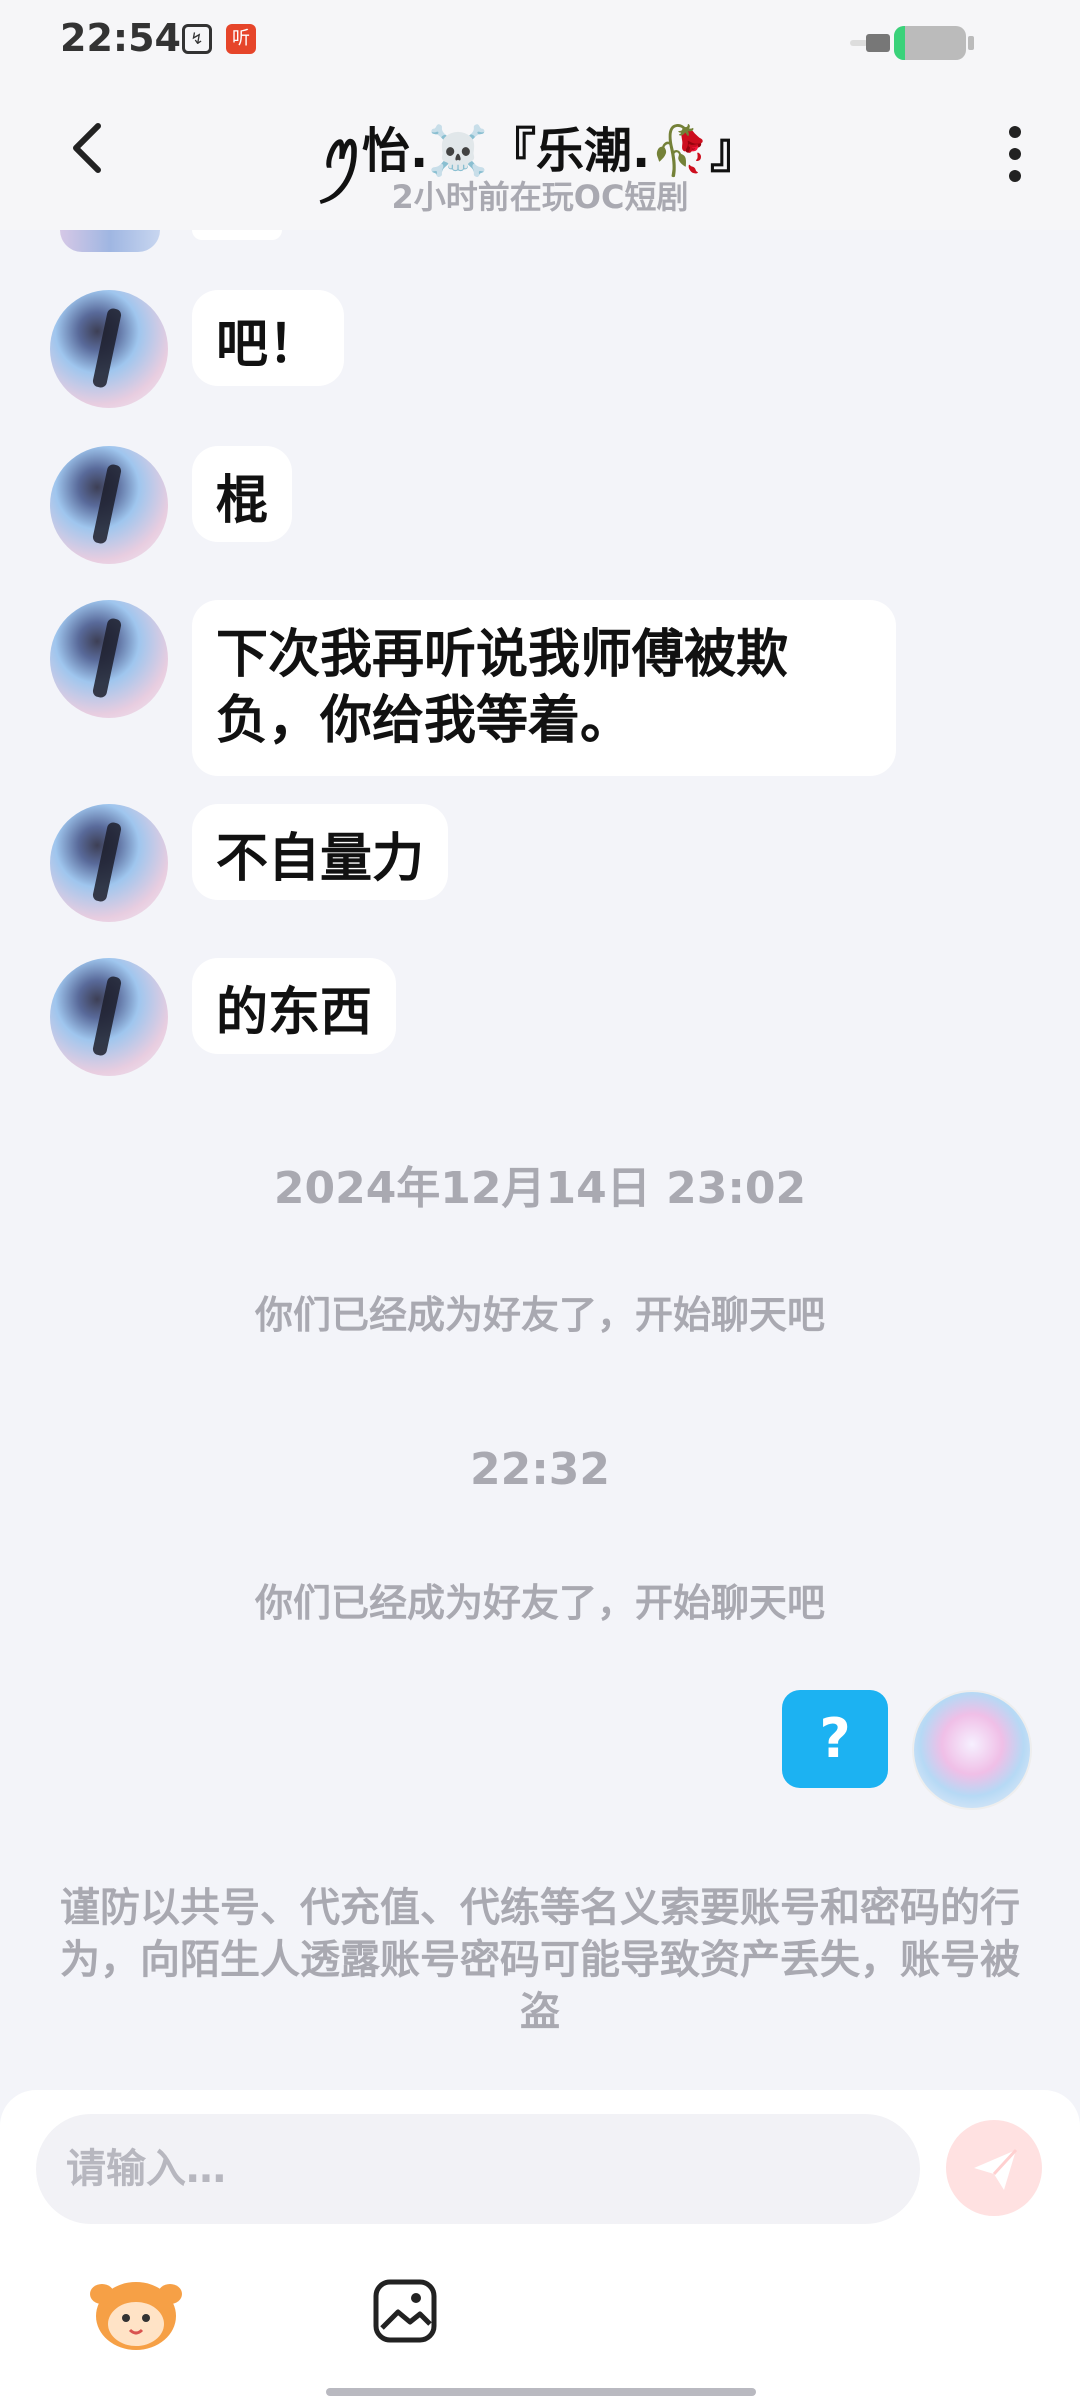  I want to click on battery-fill, so click(899, 43).